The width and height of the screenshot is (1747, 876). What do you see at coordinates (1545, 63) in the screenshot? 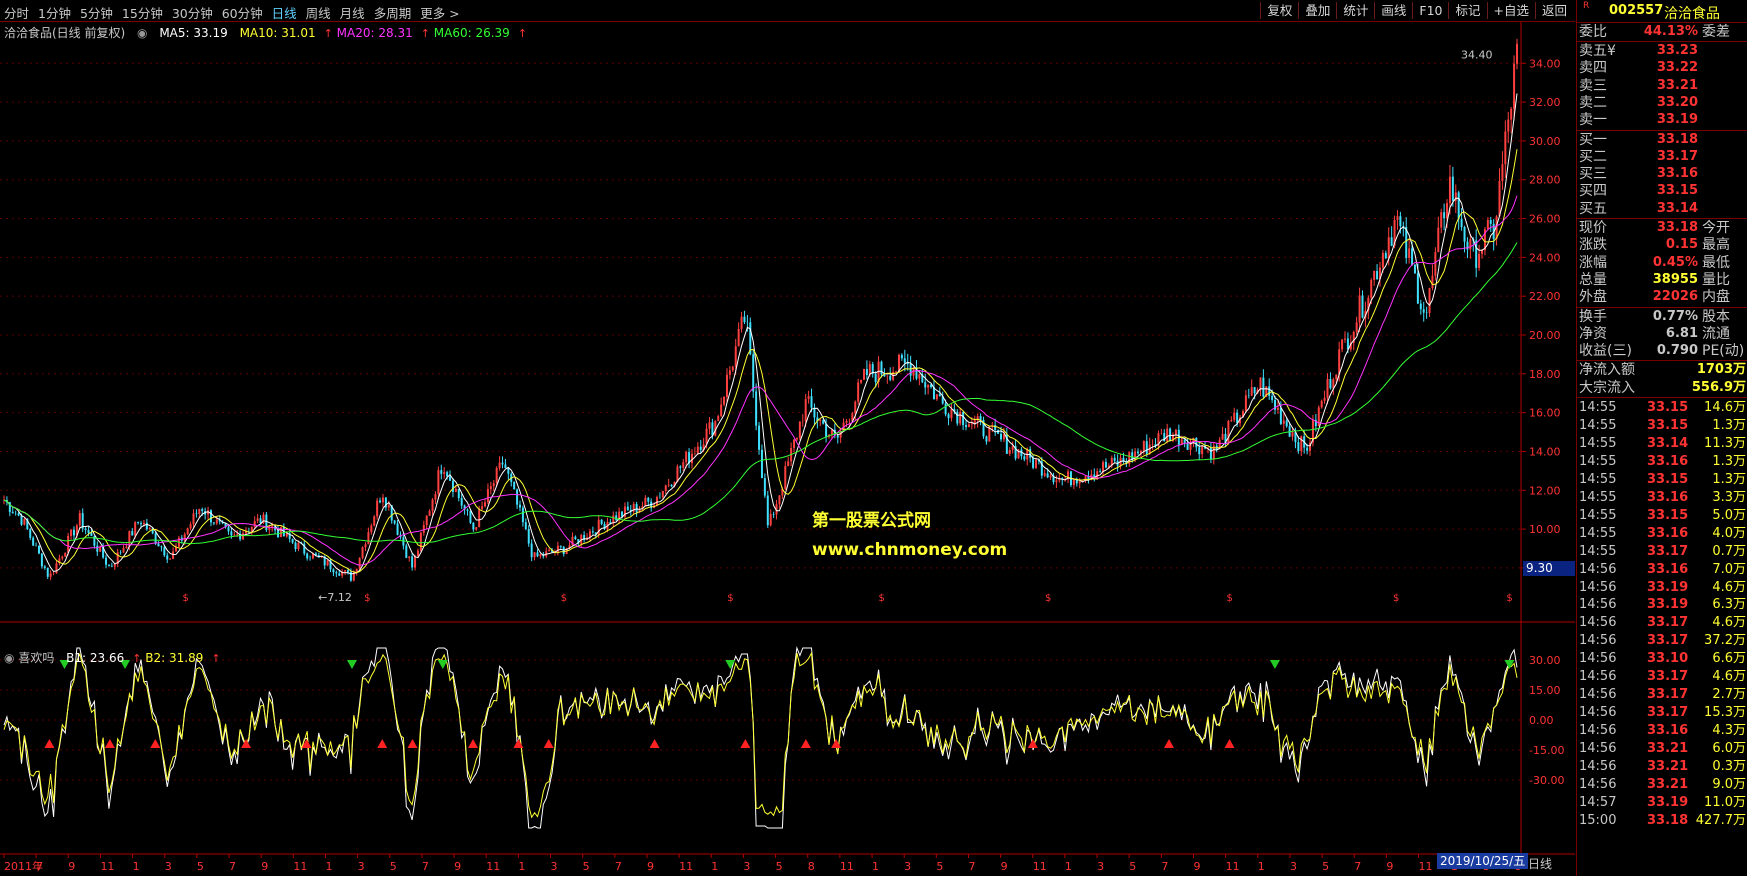
I see `y-tick-label: 34.00` at bounding box center [1545, 63].